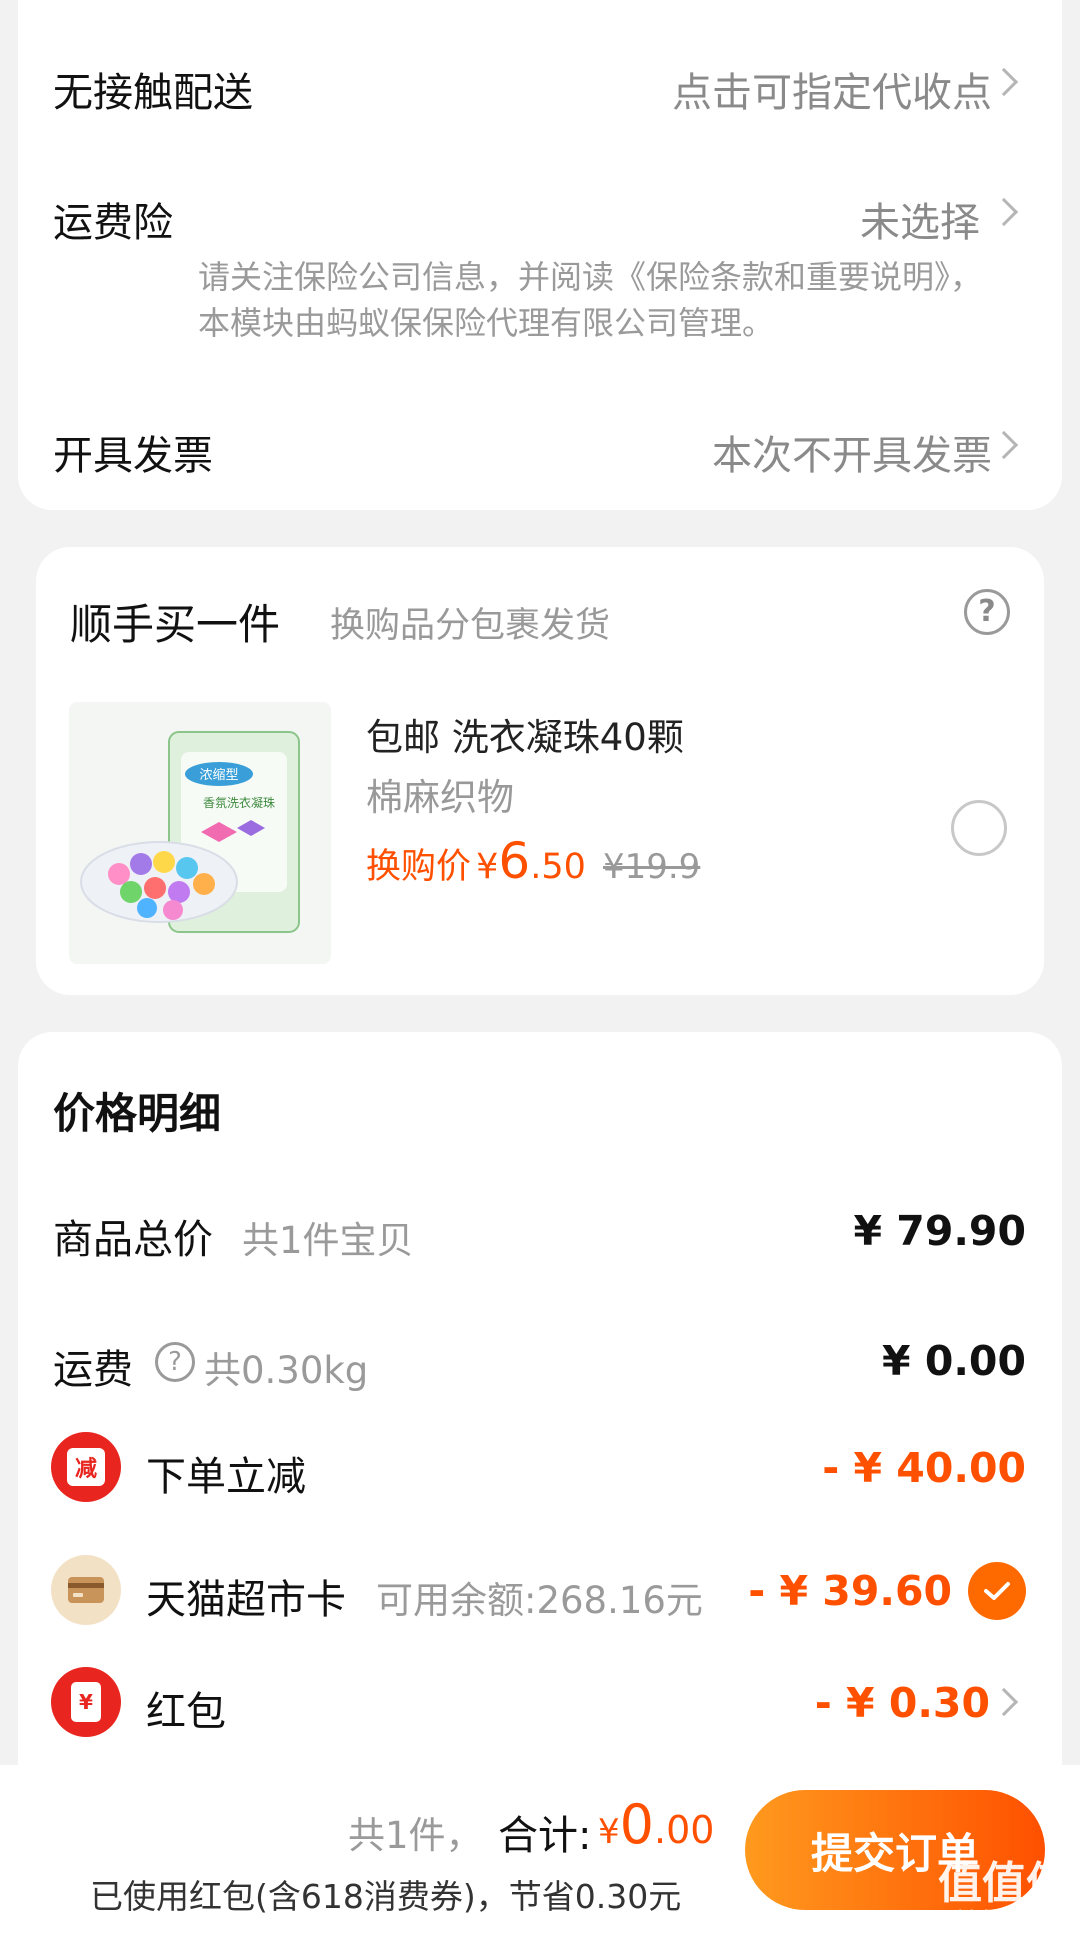  What do you see at coordinates (1004, 1883) in the screenshot?
I see `watermark-logo: 值值值` at bounding box center [1004, 1883].